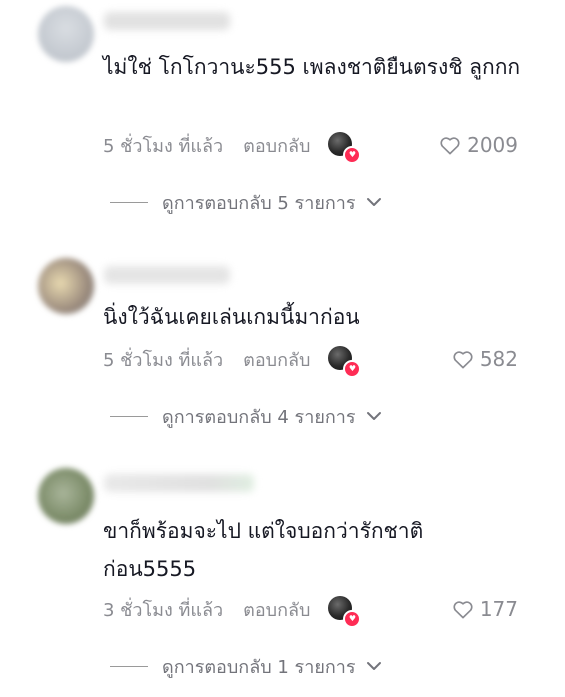 This screenshot has height=697, width=565. Describe the element at coordinates (231, 317) in the screenshot. I see `comment-text: นิ่งใว้ฉันเคยเล่นเกมนี้มาก่อน` at that location.